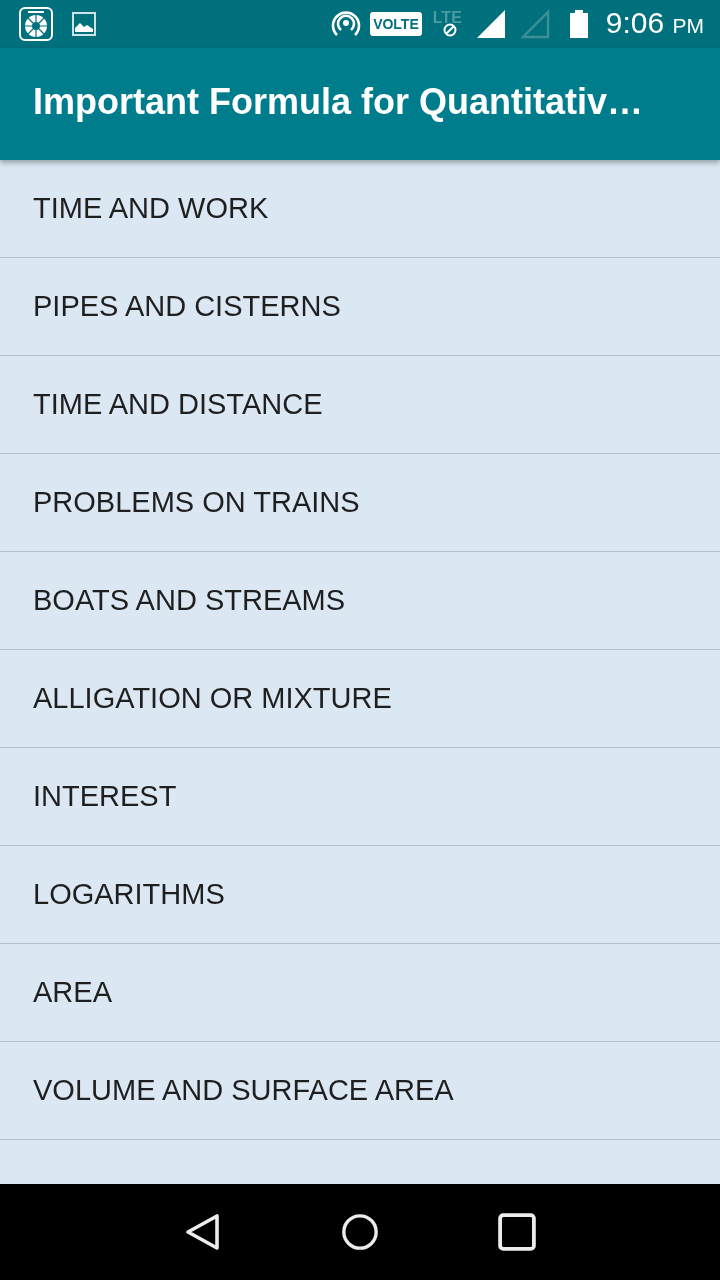  I want to click on topic-list-item: PROBLEMS ON TRAINS, so click(360, 503).